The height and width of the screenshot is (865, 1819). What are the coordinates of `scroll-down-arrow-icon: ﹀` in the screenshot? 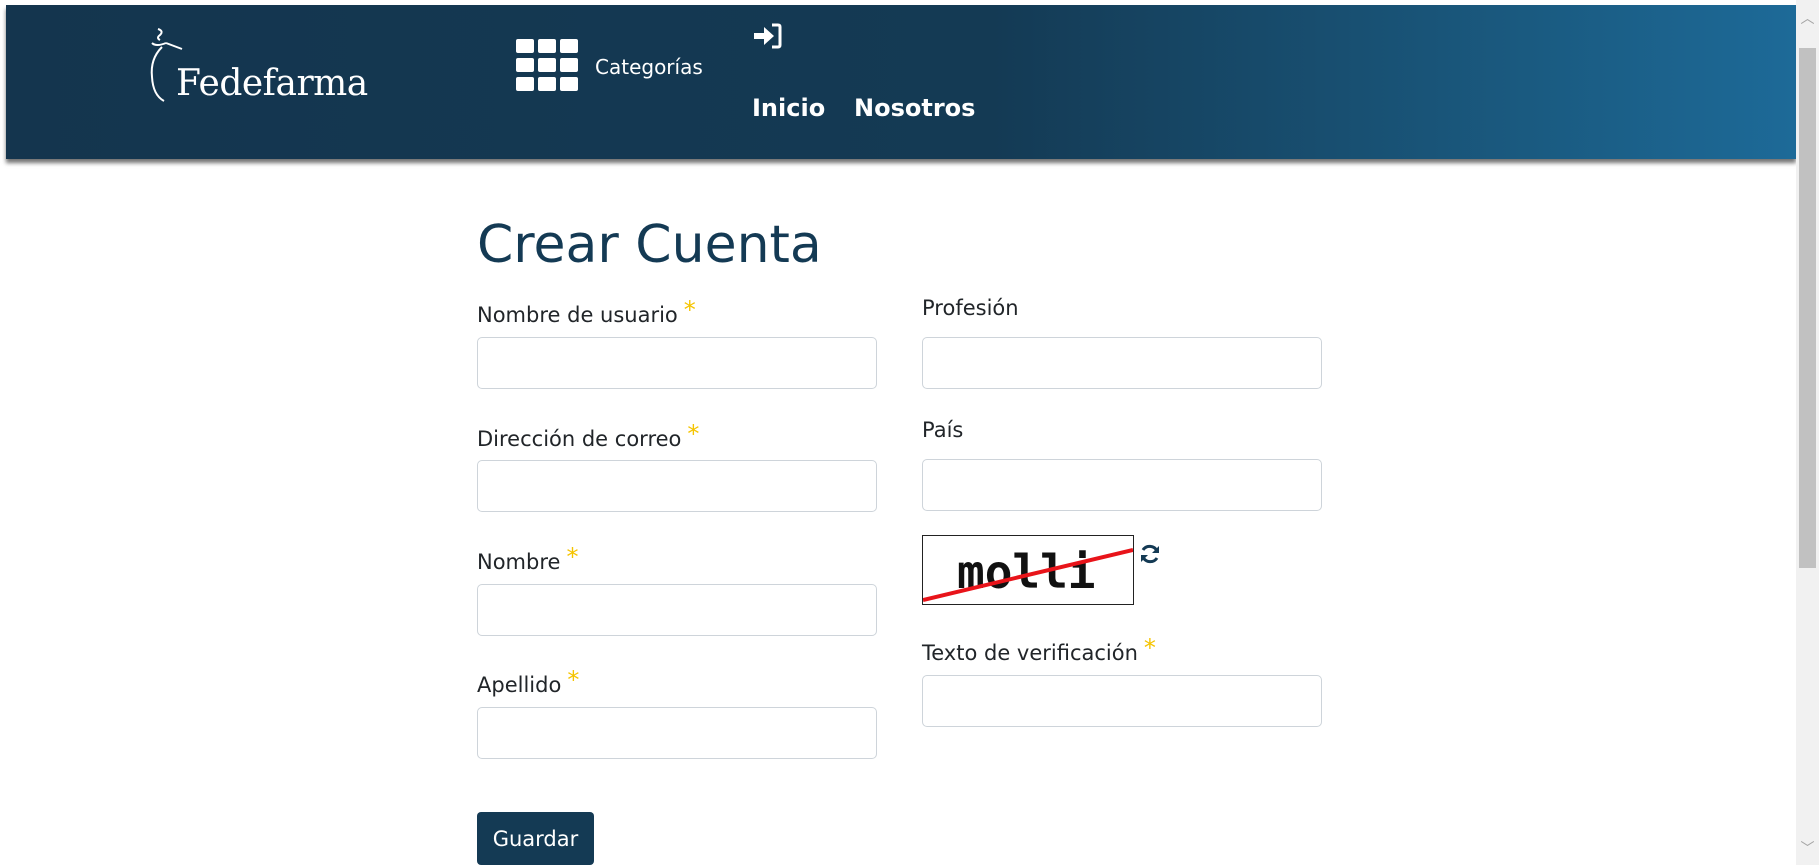 It's located at (1807, 847).